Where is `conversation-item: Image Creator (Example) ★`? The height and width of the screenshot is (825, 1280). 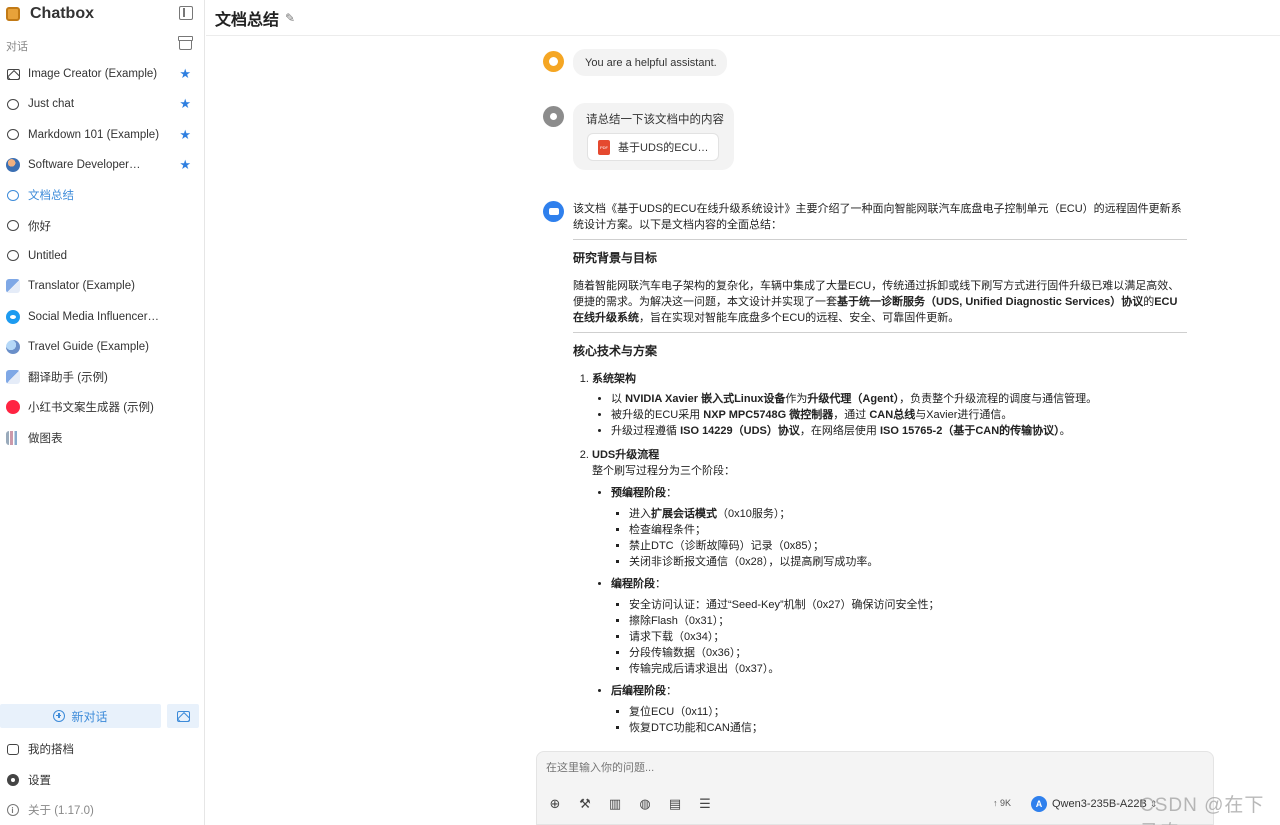
conversation-item: Image Creator (Example) ★ is located at coordinates (102, 74).